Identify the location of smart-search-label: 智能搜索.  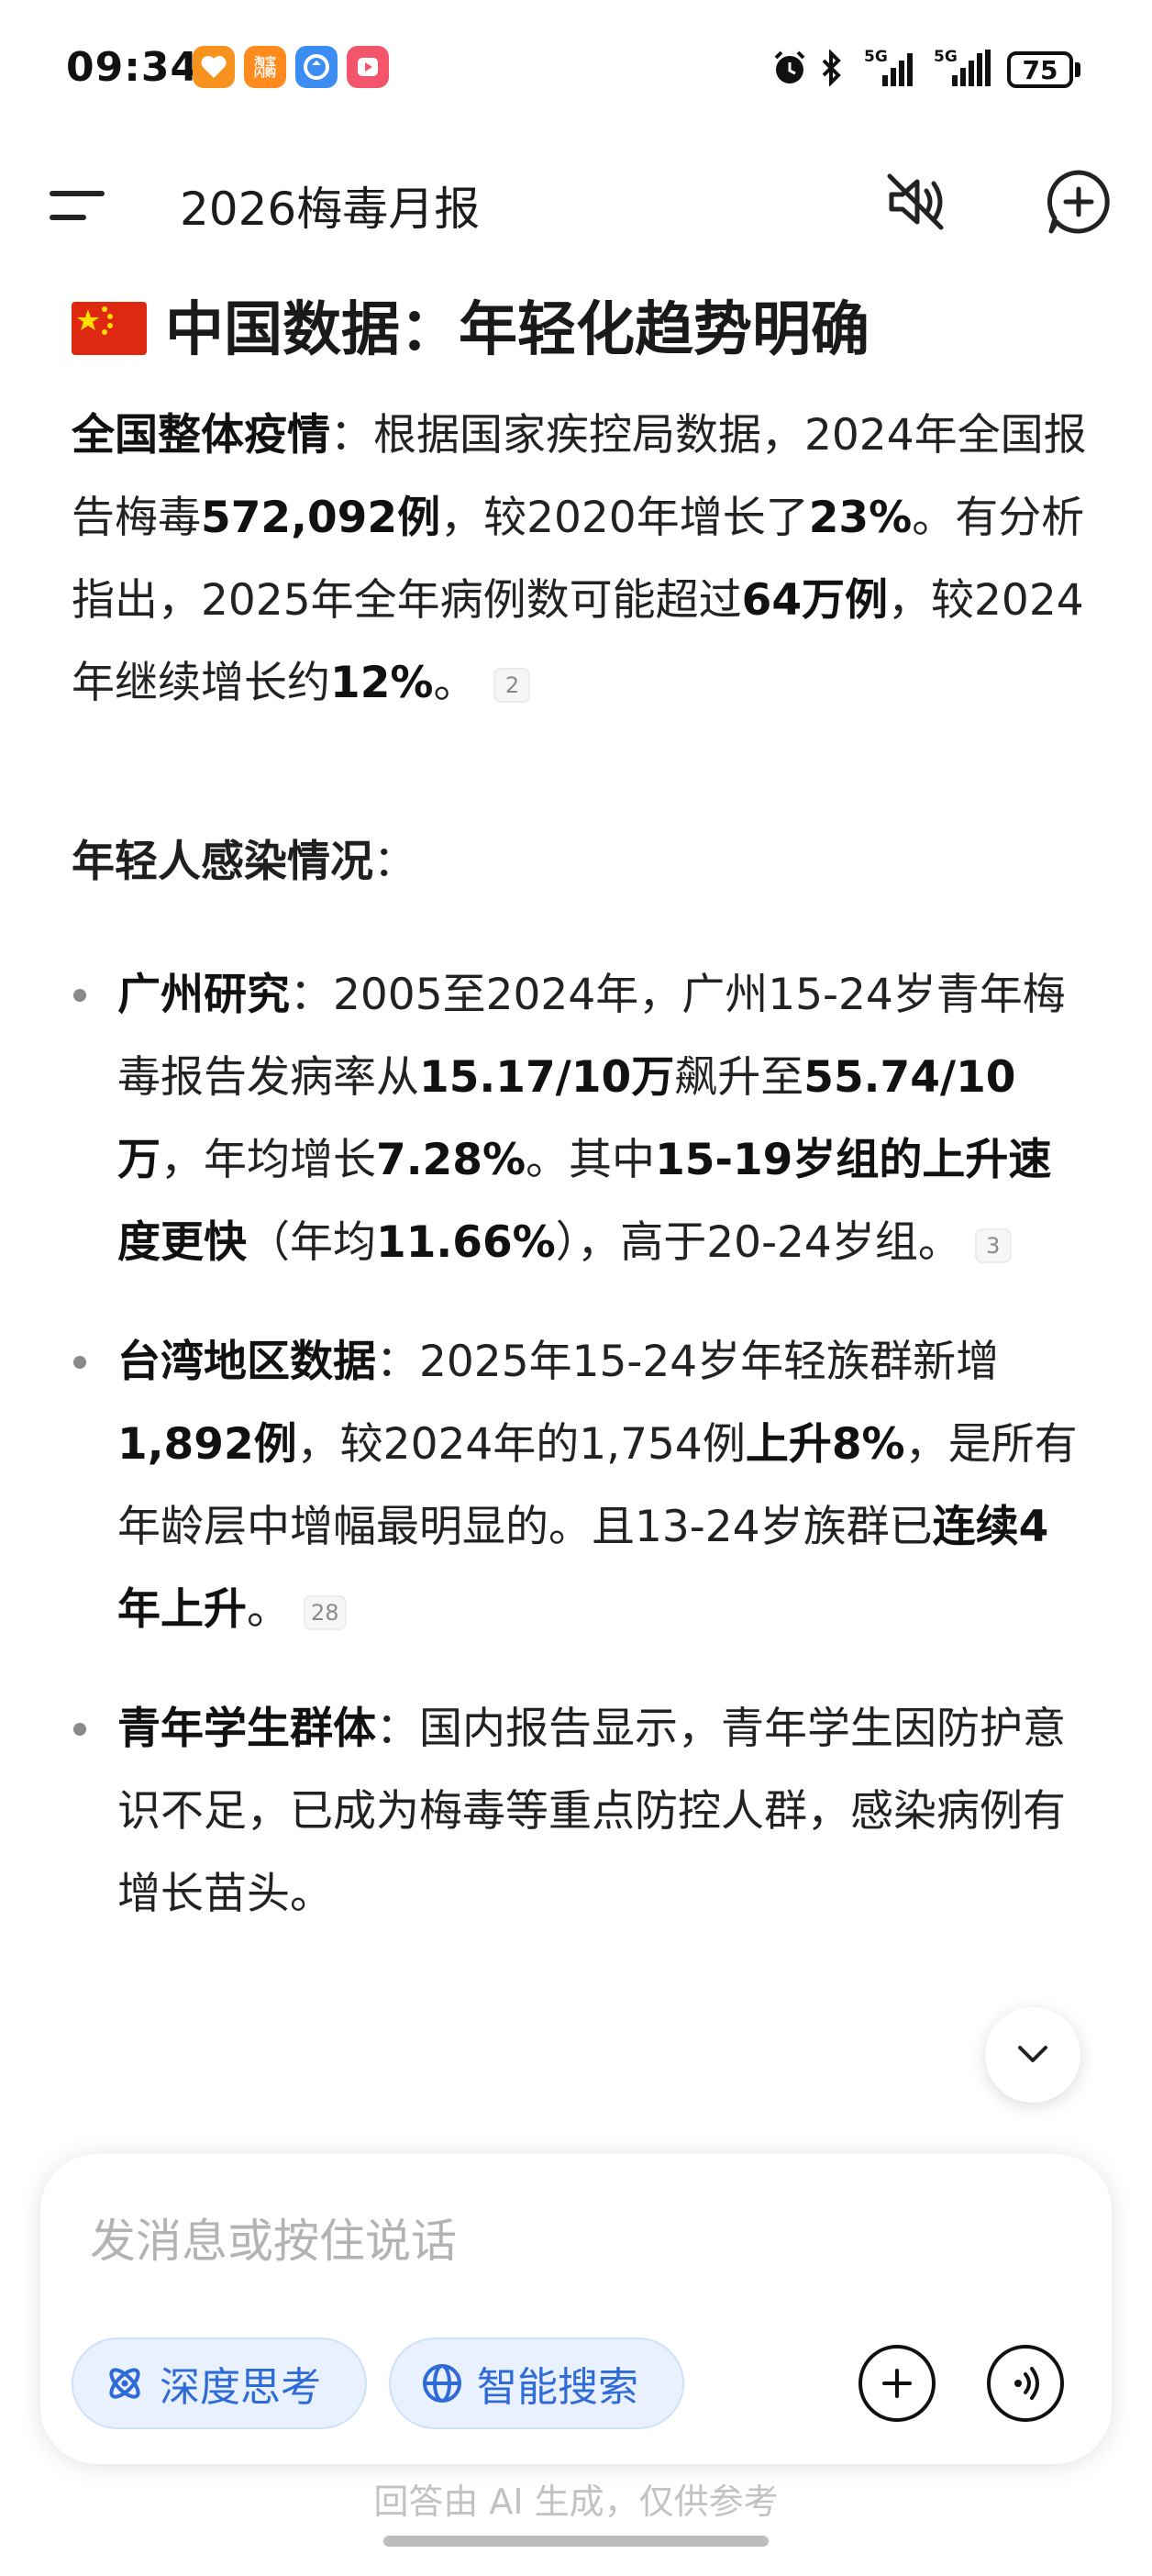
(557, 2387).